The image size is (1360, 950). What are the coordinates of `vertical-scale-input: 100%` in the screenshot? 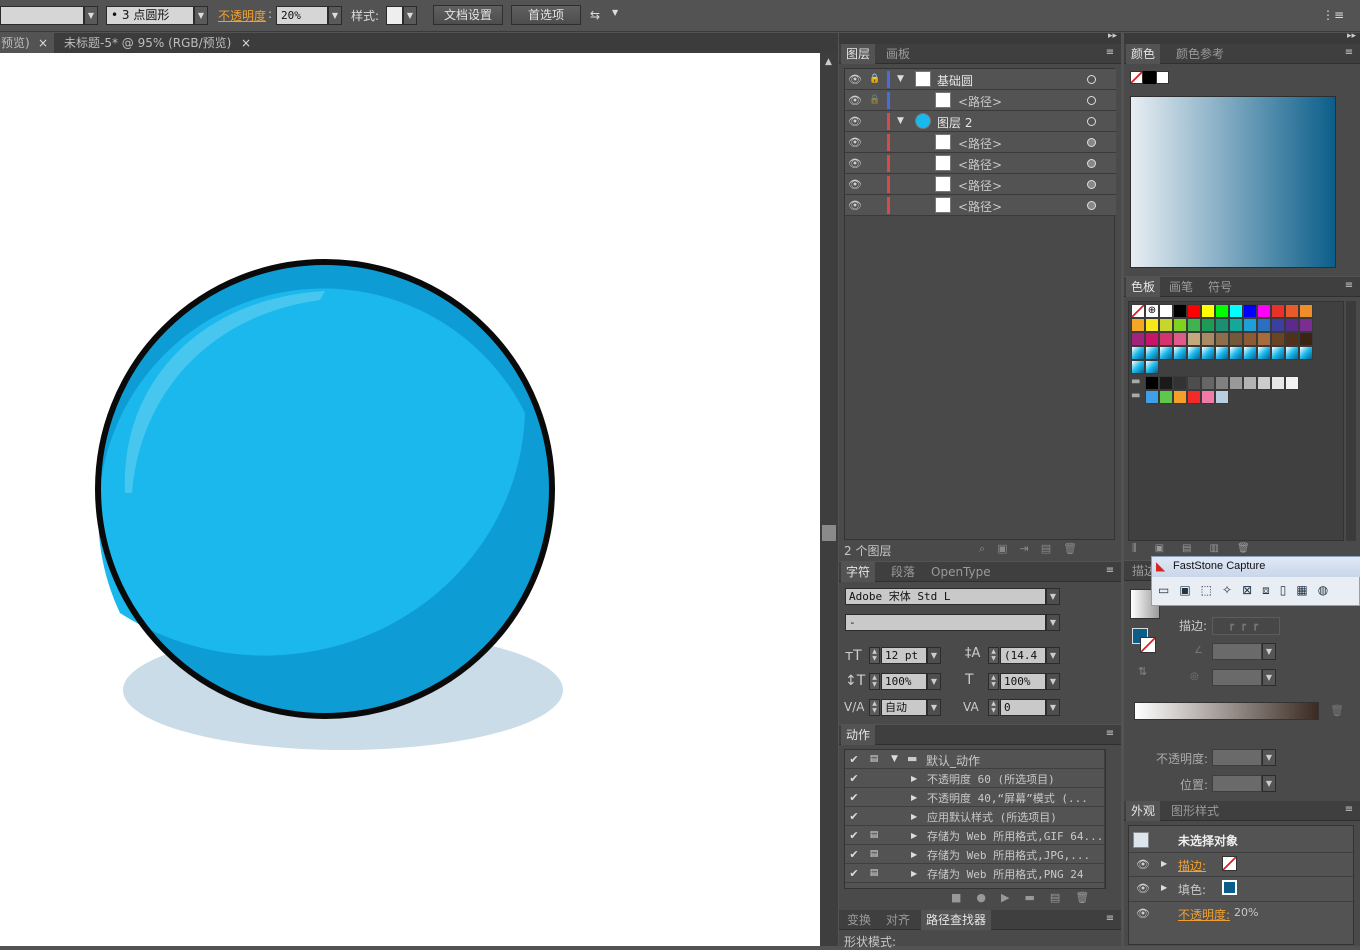 It's located at (904, 681).